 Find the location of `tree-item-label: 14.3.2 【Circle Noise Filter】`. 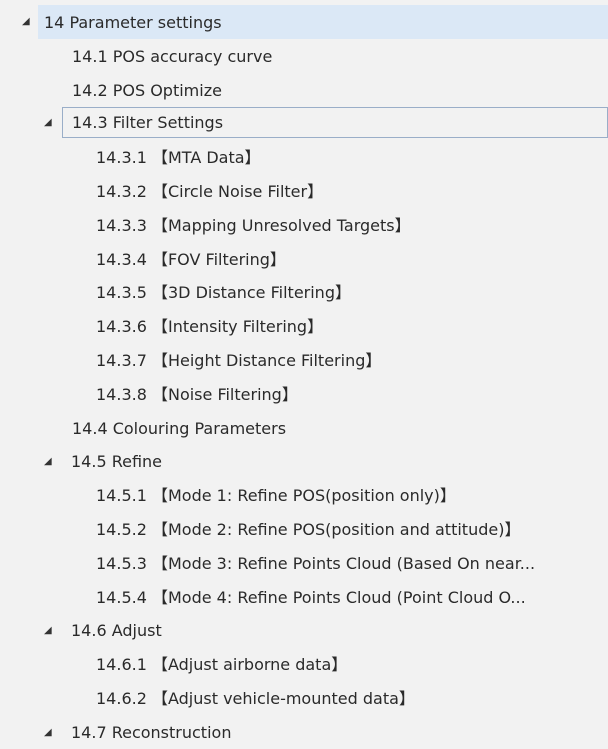

tree-item-label: 14.3.2 【Circle Noise Filter】 is located at coordinates (210, 191).